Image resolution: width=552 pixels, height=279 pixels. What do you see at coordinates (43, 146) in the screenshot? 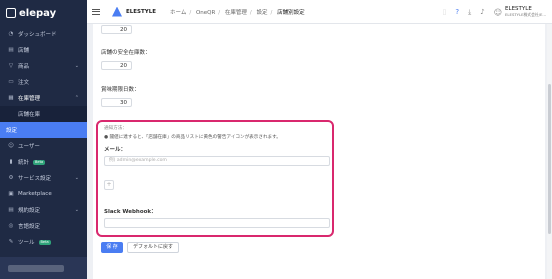
I see `sidebar-item-users: ☺ ユーザー` at bounding box center [43, 146].